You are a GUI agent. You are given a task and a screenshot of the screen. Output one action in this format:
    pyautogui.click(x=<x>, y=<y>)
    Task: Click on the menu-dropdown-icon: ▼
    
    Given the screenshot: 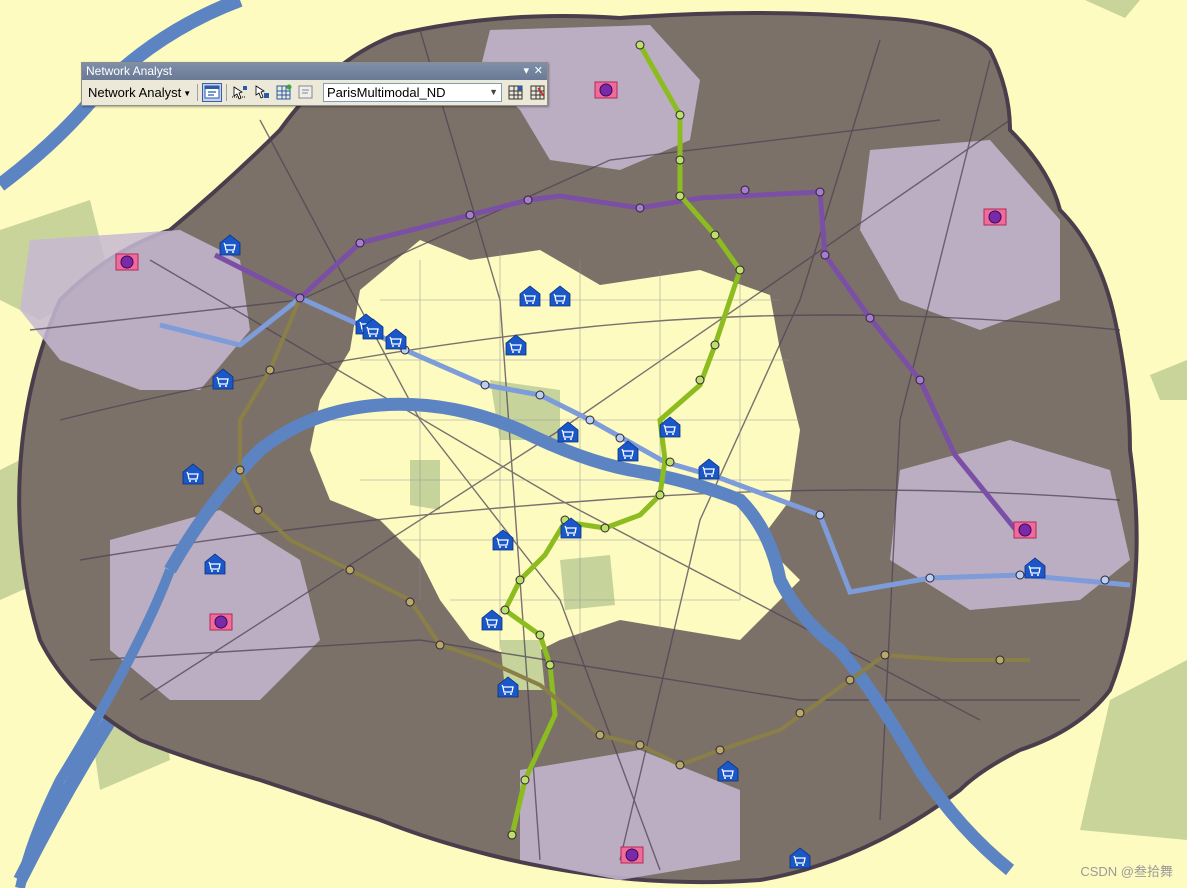 What is the action you would take?
    pyautogui.click(x=187, y=94)
    